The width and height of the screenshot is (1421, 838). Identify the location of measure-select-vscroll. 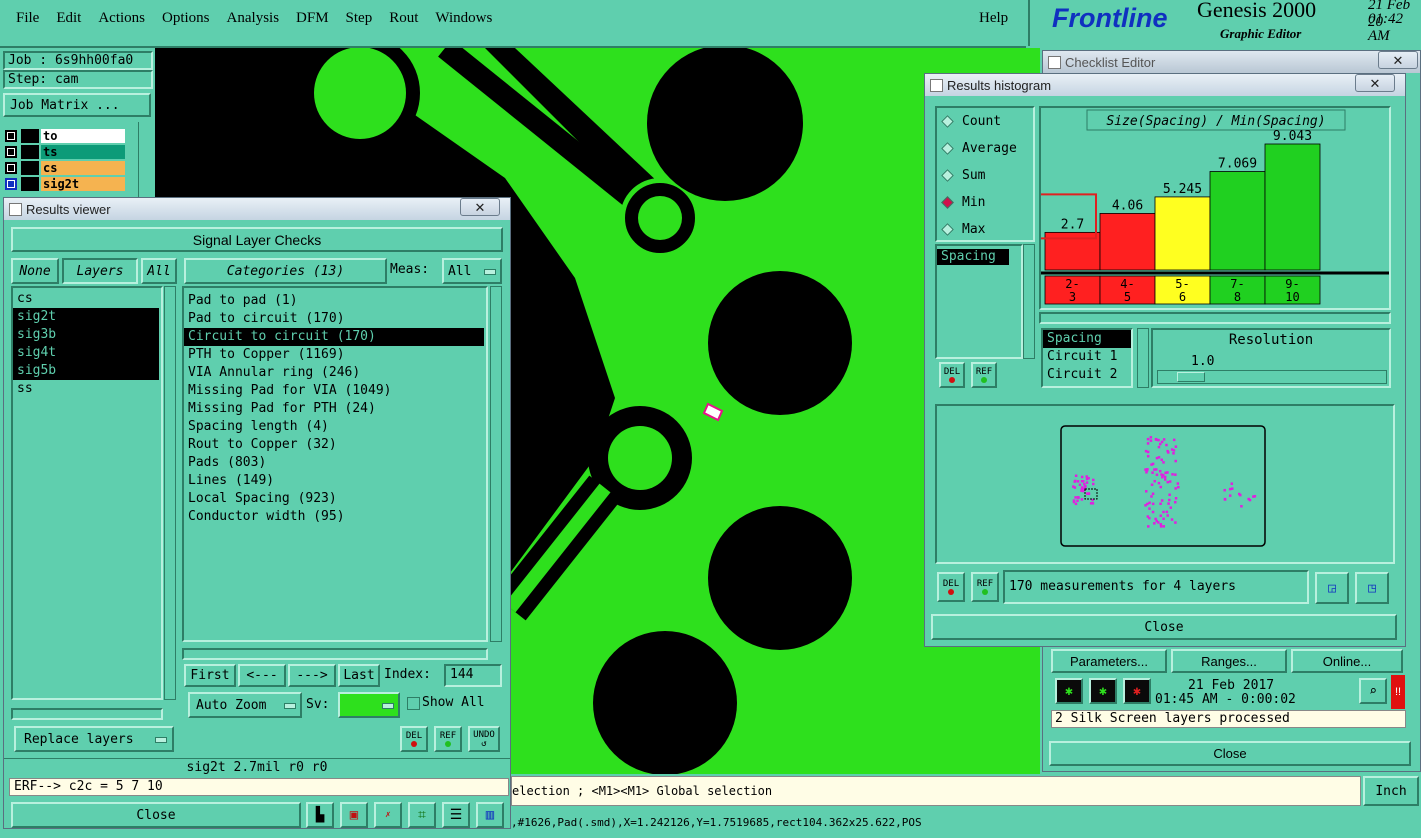
(1143, 358).